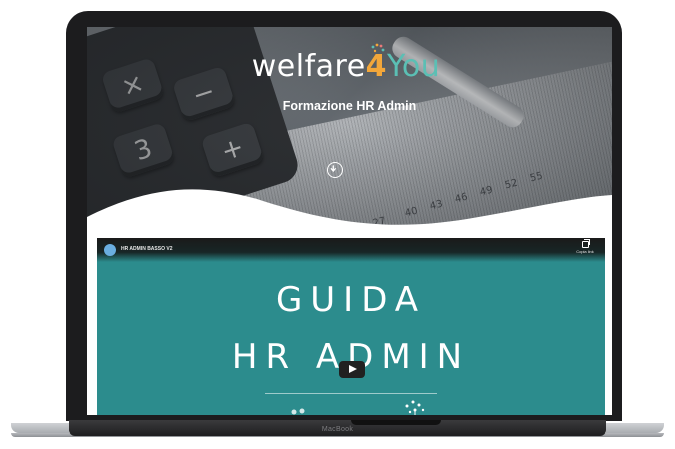 The width and height of the screenshot is (675, 449). I want to click on laptop-notch, so click(396, 422).